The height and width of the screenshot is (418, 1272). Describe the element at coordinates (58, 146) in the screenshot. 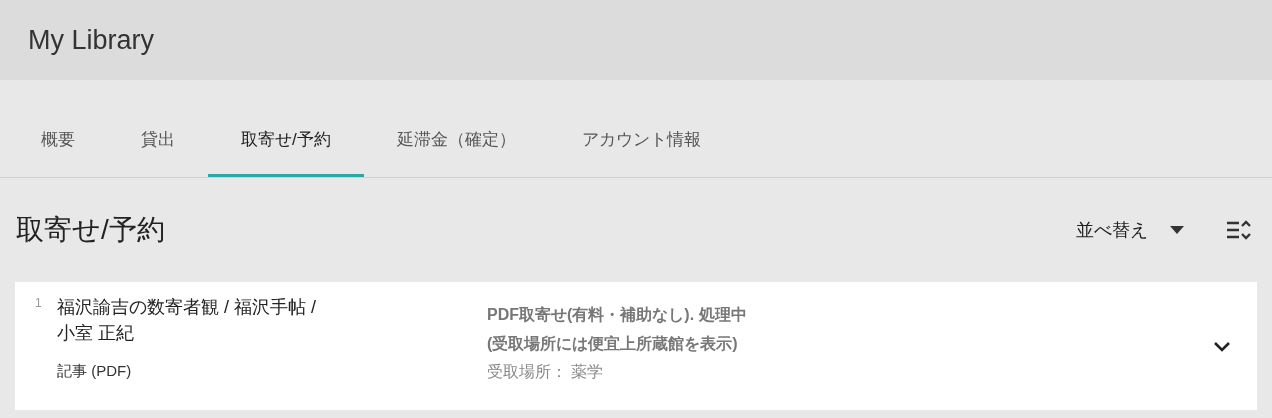

I see `tab: 概要` at that location.